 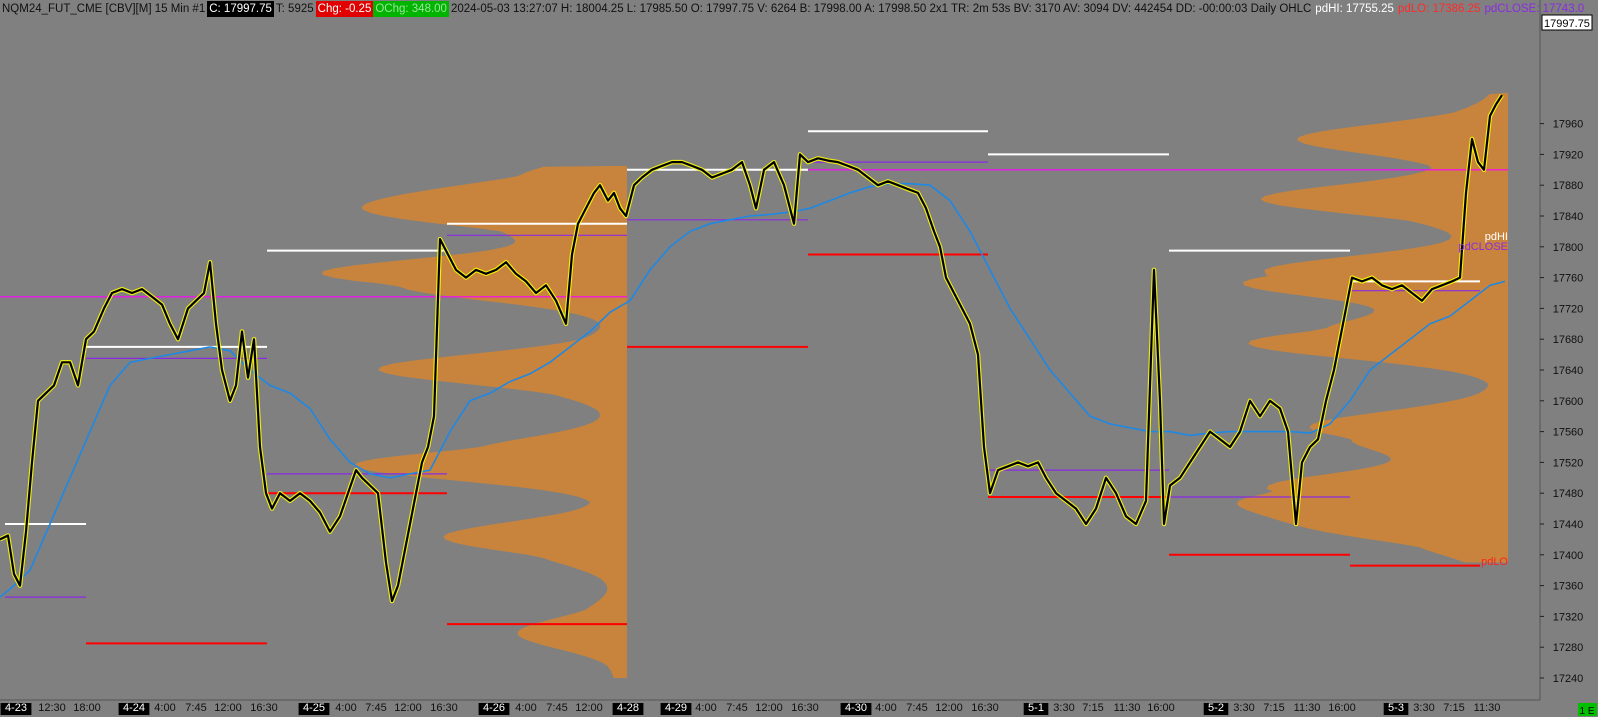 What do you see at coordinates (1568, 248) in the screenshot?
I see `price-tick-label: 17800` at bounding box center [1568, 248].